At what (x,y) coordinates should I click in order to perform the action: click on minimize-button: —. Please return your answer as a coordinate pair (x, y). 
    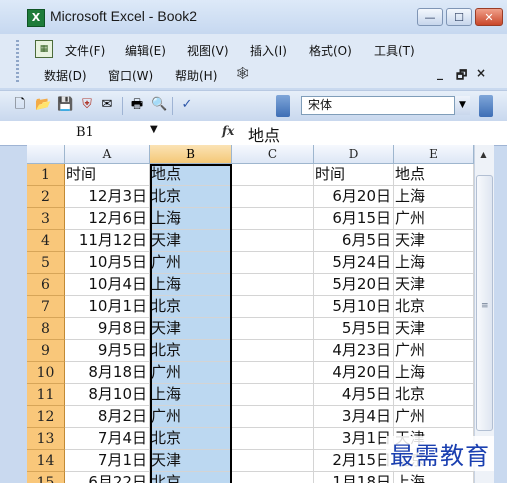
    Looking at the image, I should click on (430, 17).